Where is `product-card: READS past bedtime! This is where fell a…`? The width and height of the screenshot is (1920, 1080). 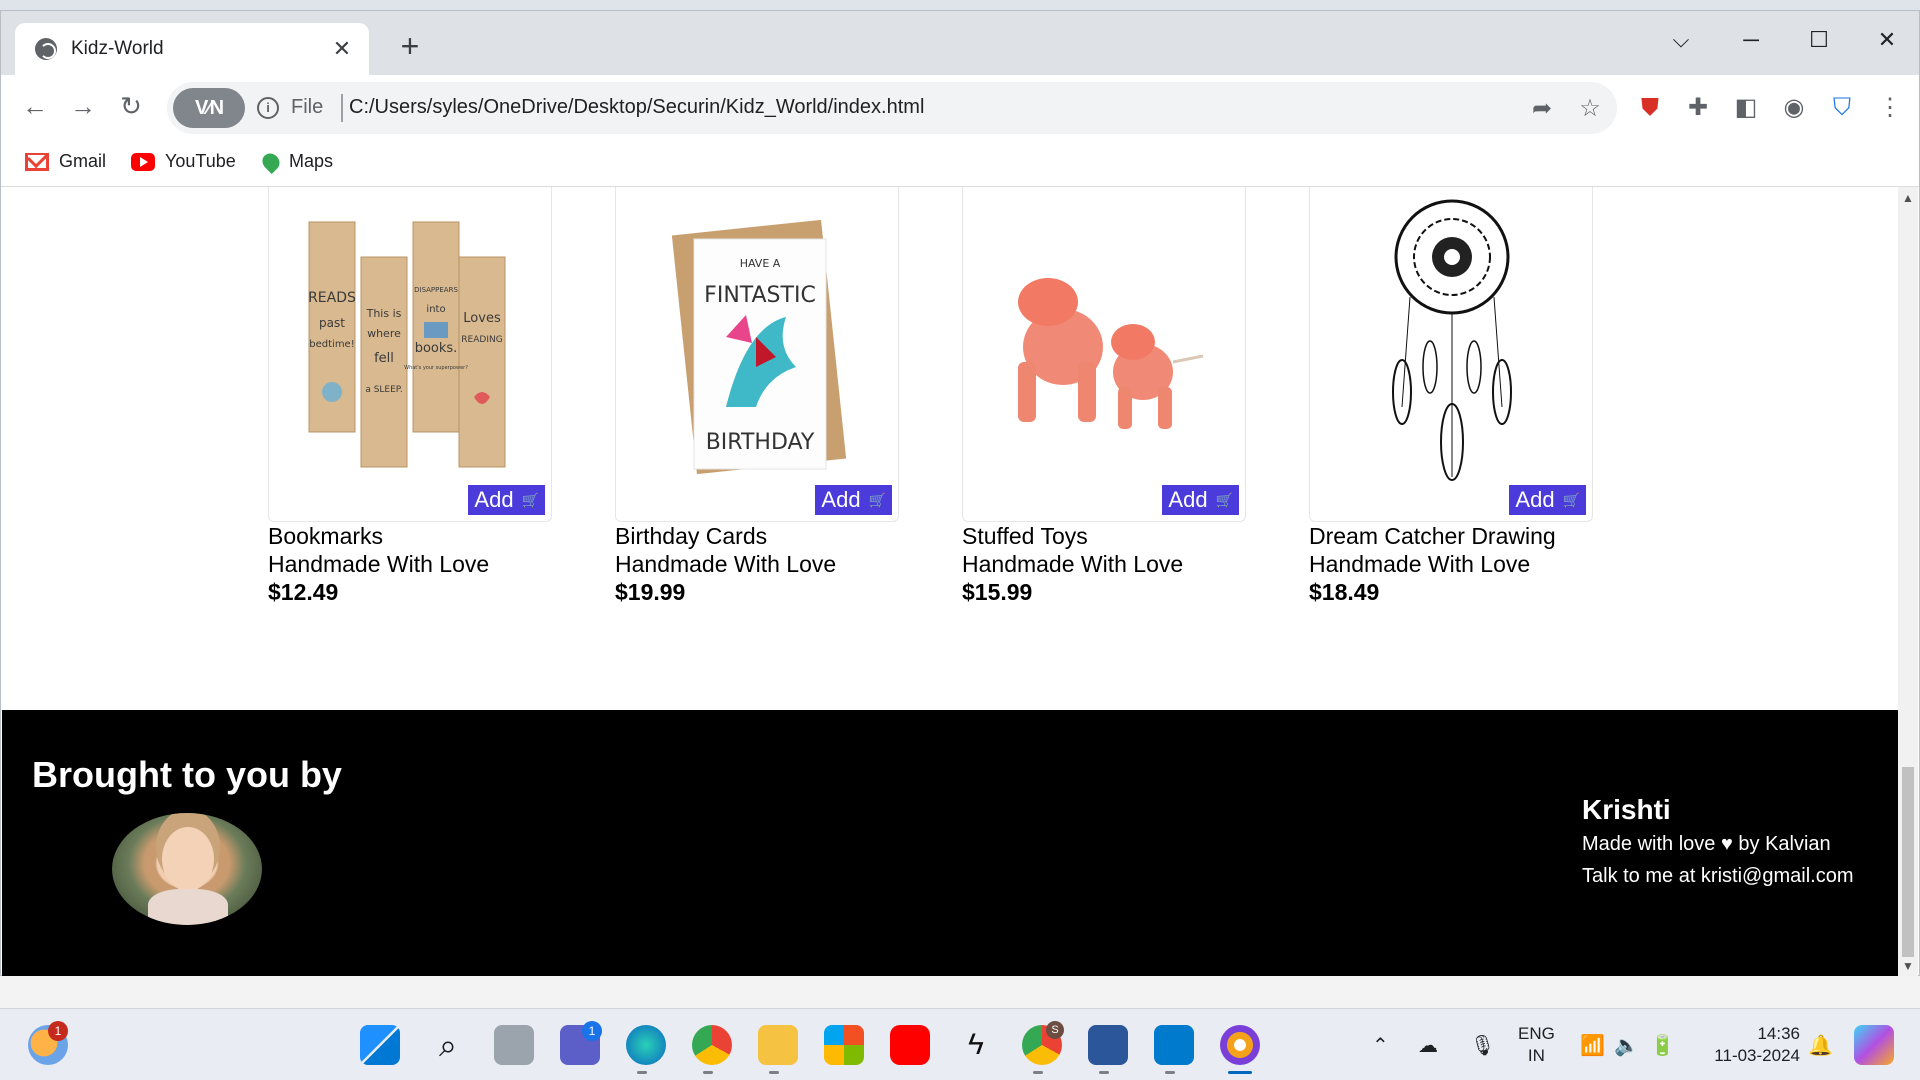
product-card: READS past bedtime! This is where fell a… is located at coordinates (410, 396).